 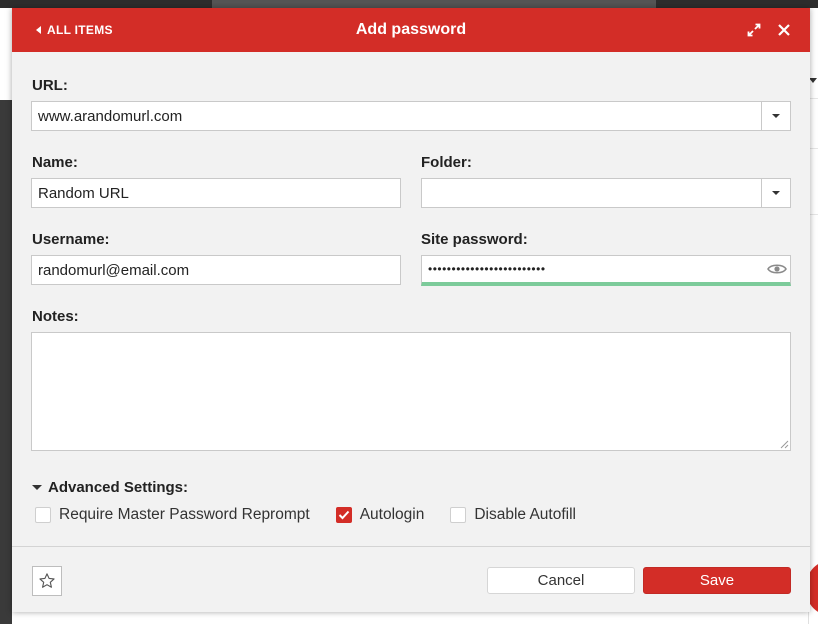 I want to click on autologin-checkbox, so click(x=343, y=515).